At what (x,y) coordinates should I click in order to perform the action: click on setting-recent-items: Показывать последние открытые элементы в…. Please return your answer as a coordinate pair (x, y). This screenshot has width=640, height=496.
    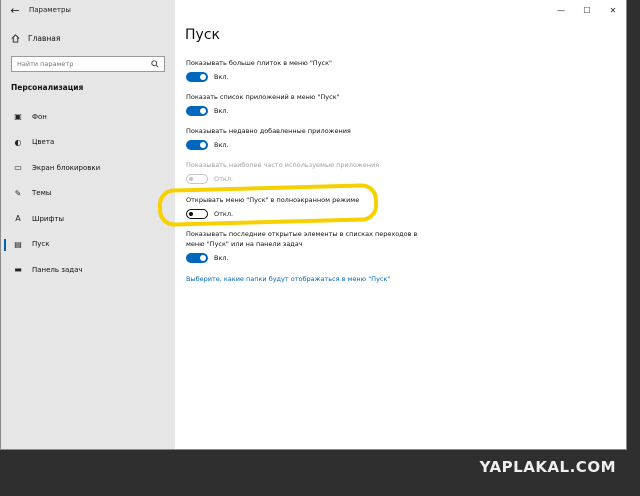
    Looking at the image, I should click on (301, 246).